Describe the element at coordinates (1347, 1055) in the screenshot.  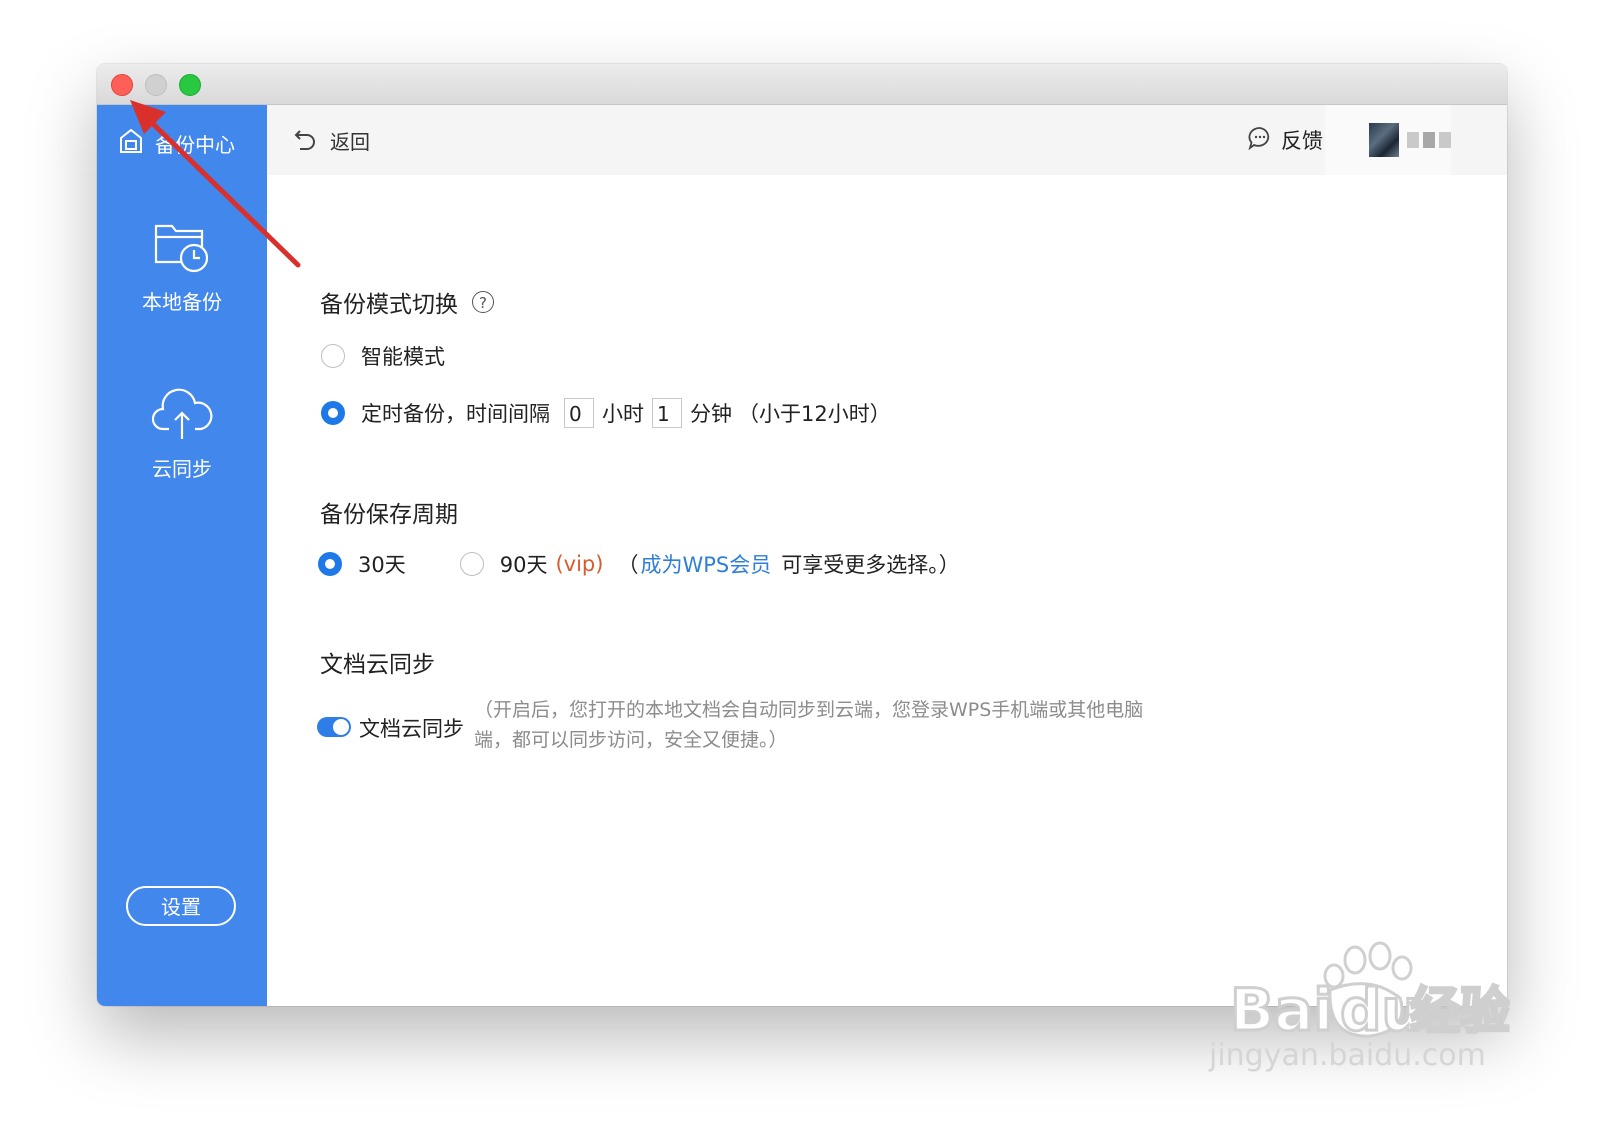
I see `watermark-url: jingyan.baidu.com` at that location.